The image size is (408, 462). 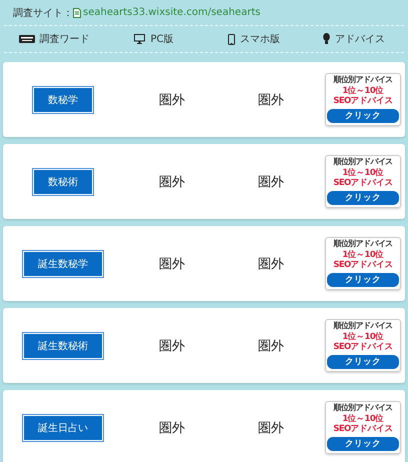 I want to click on keyword-button: 数秘学, so click(x=63, y=99).